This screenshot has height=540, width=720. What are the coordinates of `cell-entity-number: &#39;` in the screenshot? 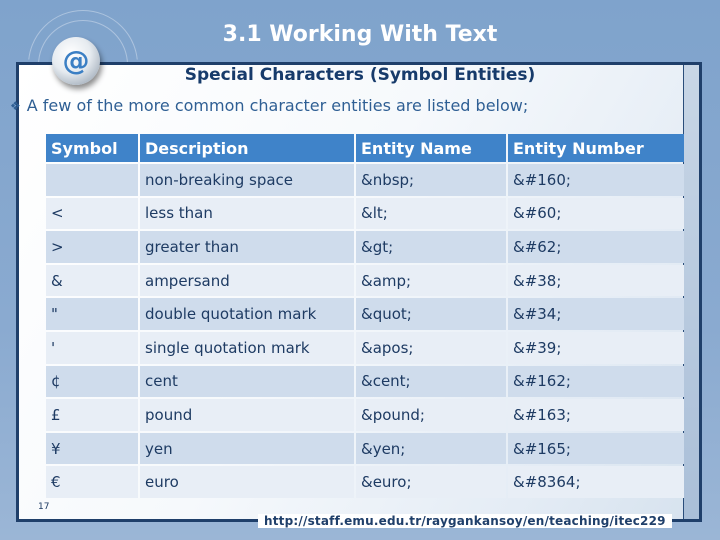 It's located at (596, 347).